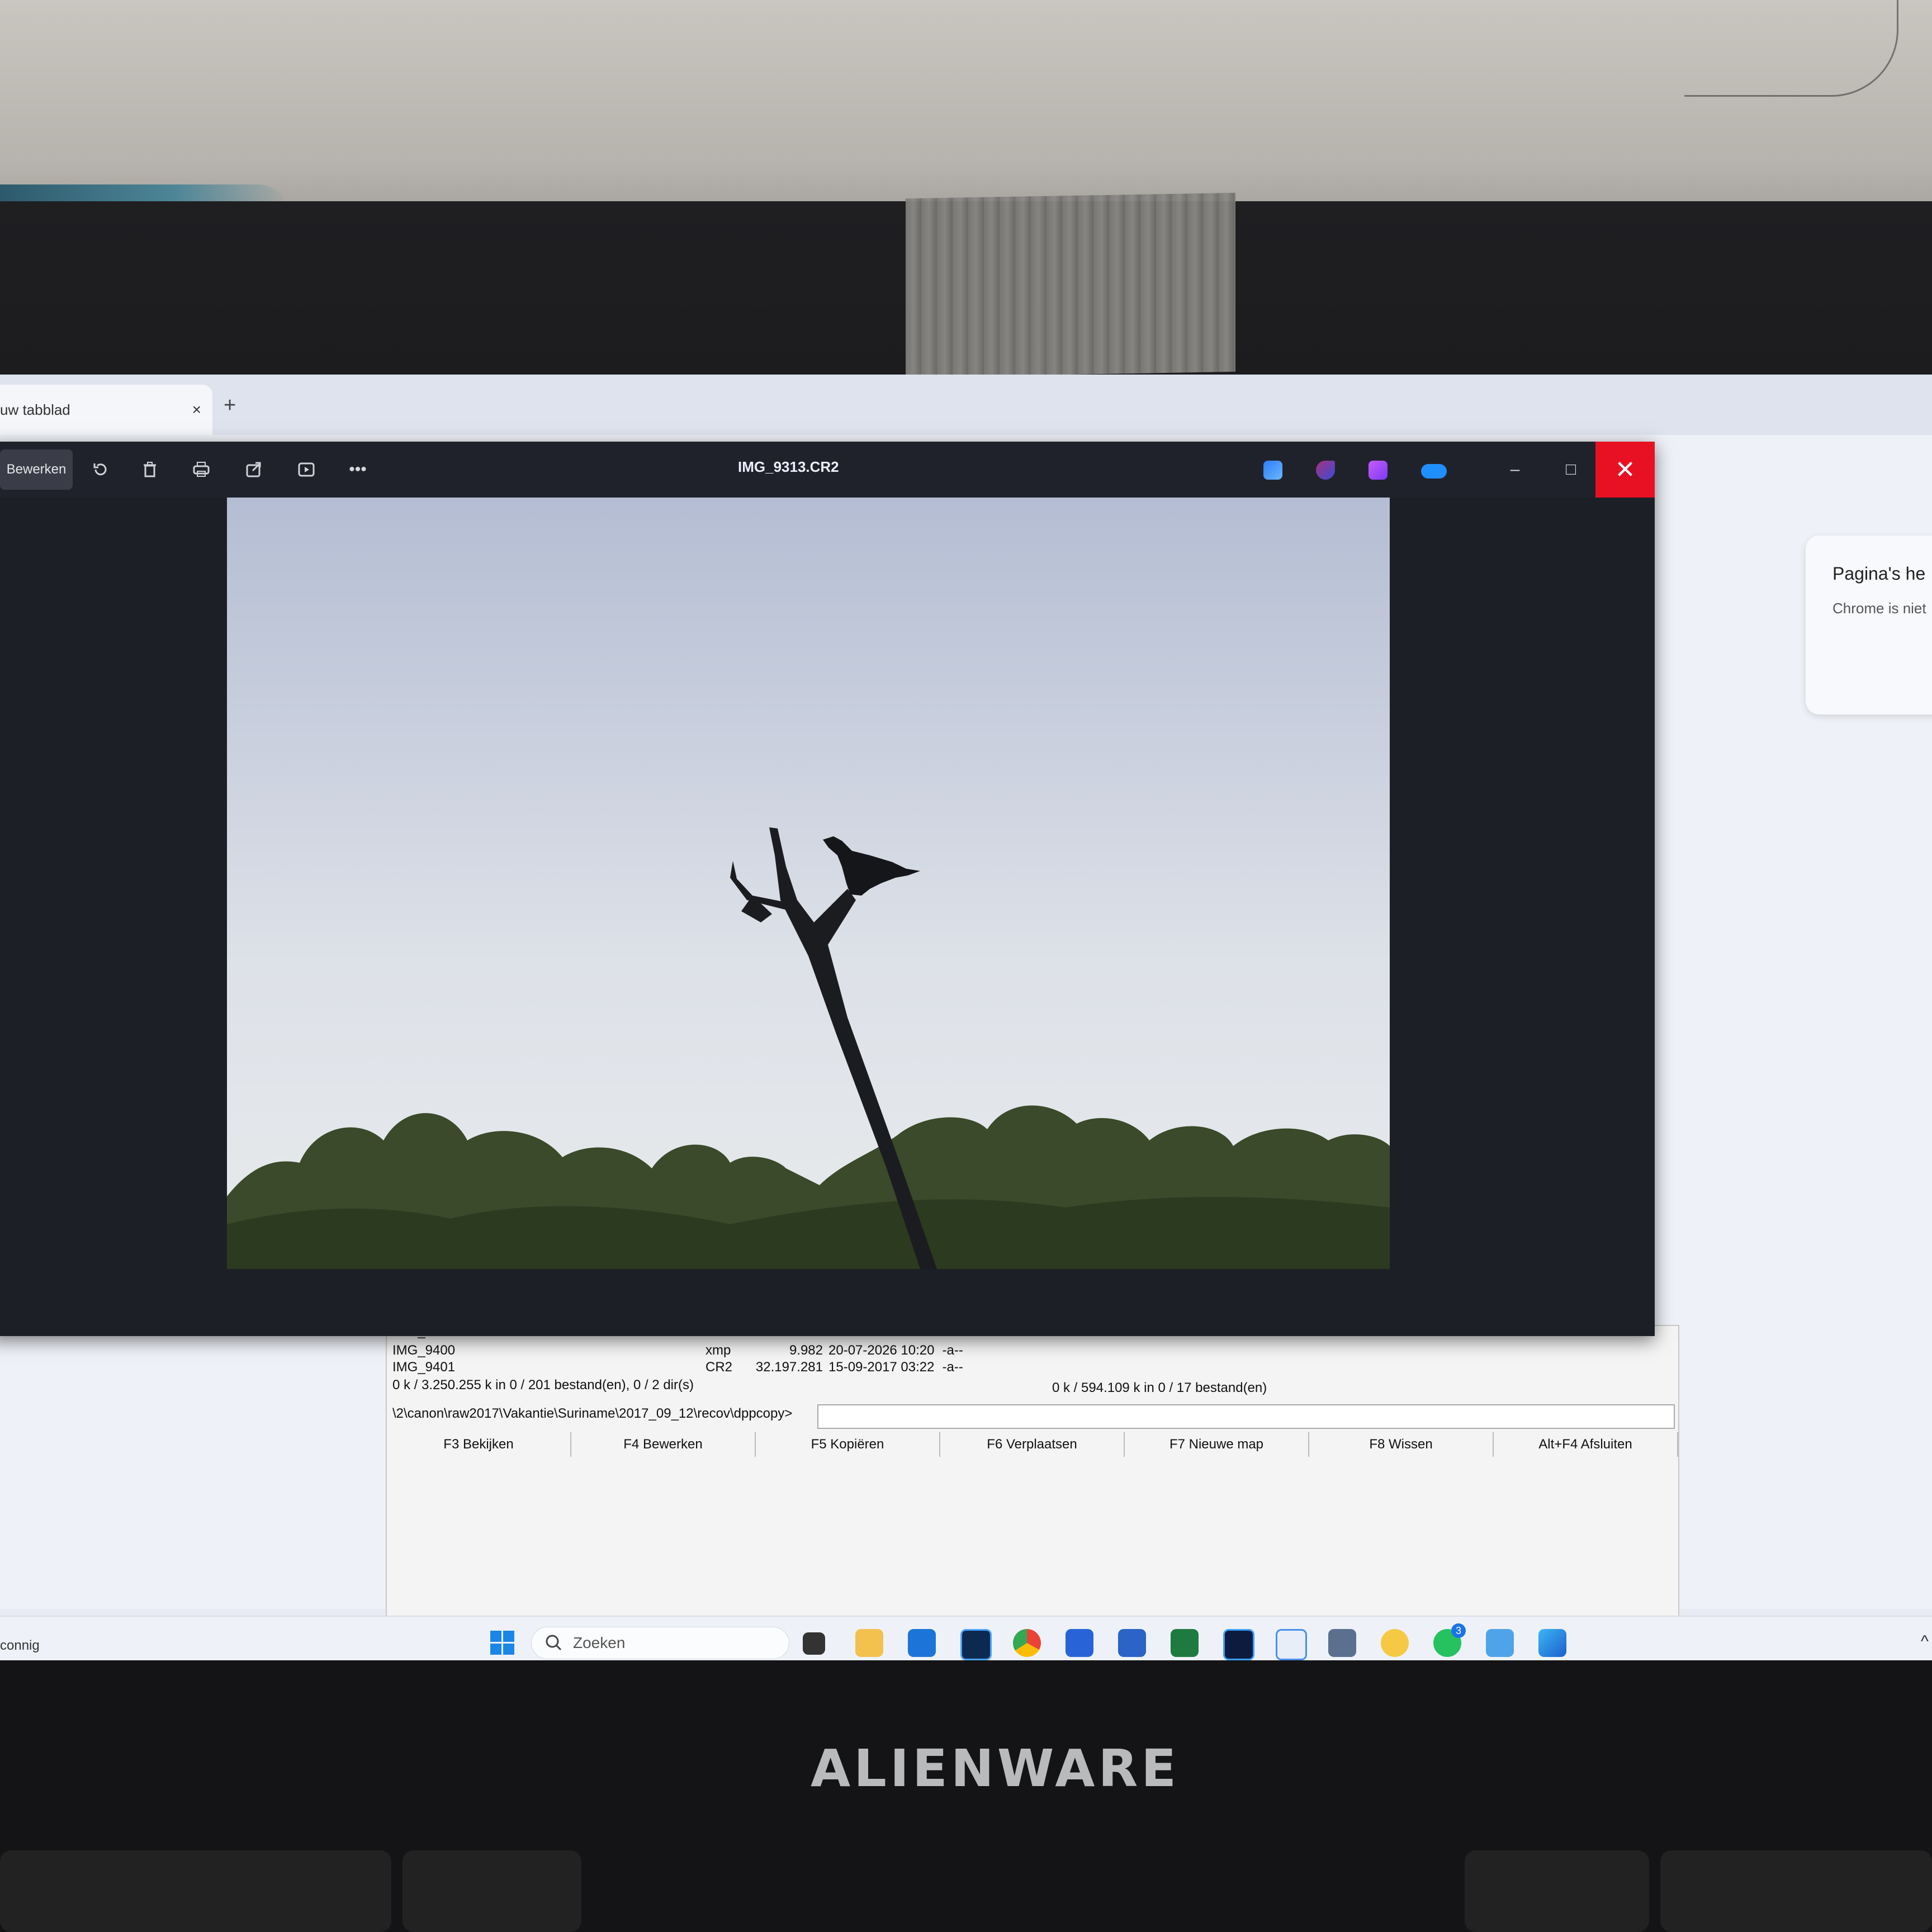 The image size is (1932, 1932). I want to click on file-date: 15-09-2017 03:22, so click(882, 1367).